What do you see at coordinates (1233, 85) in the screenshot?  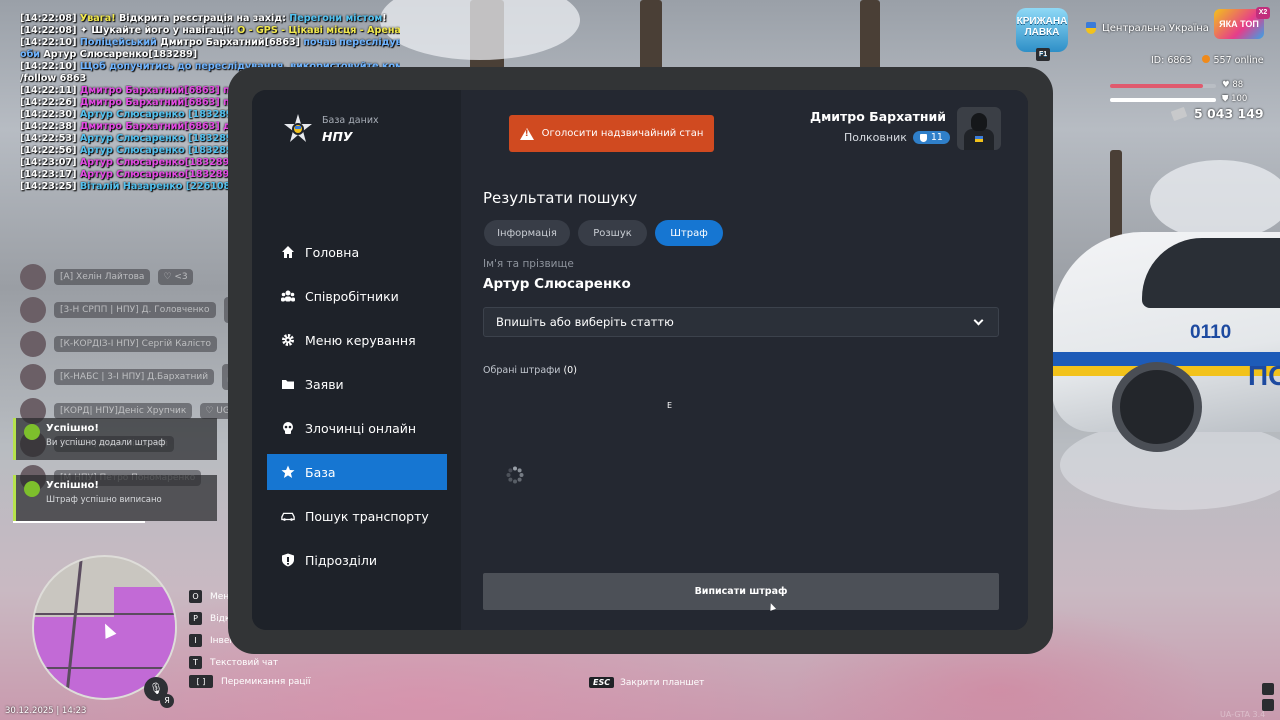 I see `health-value: ♥ 88` at bounding box center [1233, 85].